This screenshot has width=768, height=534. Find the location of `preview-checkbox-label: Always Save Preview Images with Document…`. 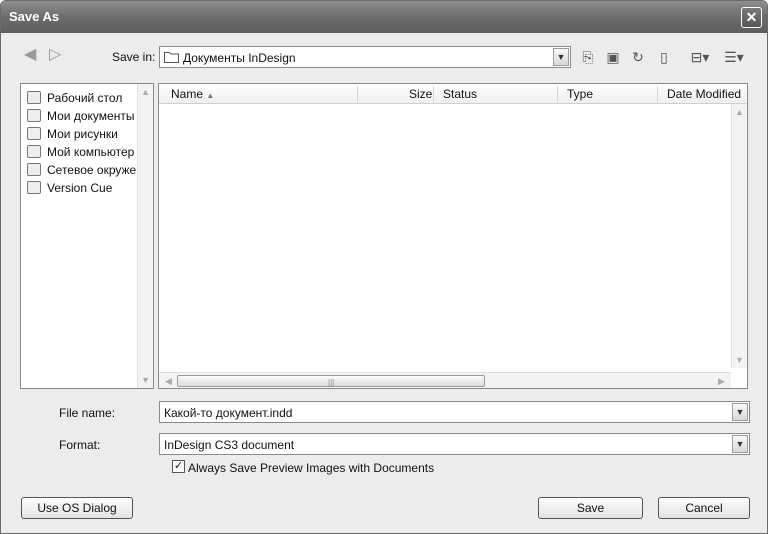

preview-checkbox-label: Always Save Preview Images with Document… is located at coordinates (311, 468).